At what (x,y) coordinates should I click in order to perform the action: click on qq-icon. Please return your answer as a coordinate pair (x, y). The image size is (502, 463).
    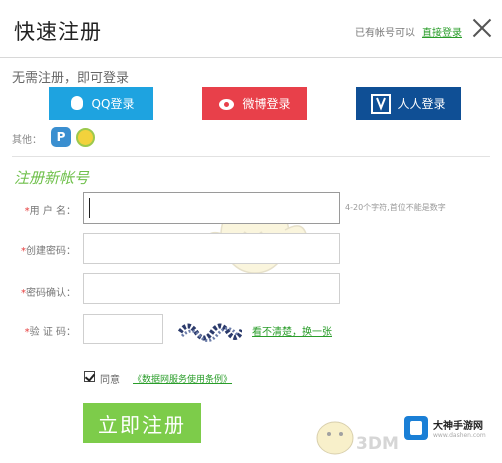
    Looking at the image, I should click on (77, 104).